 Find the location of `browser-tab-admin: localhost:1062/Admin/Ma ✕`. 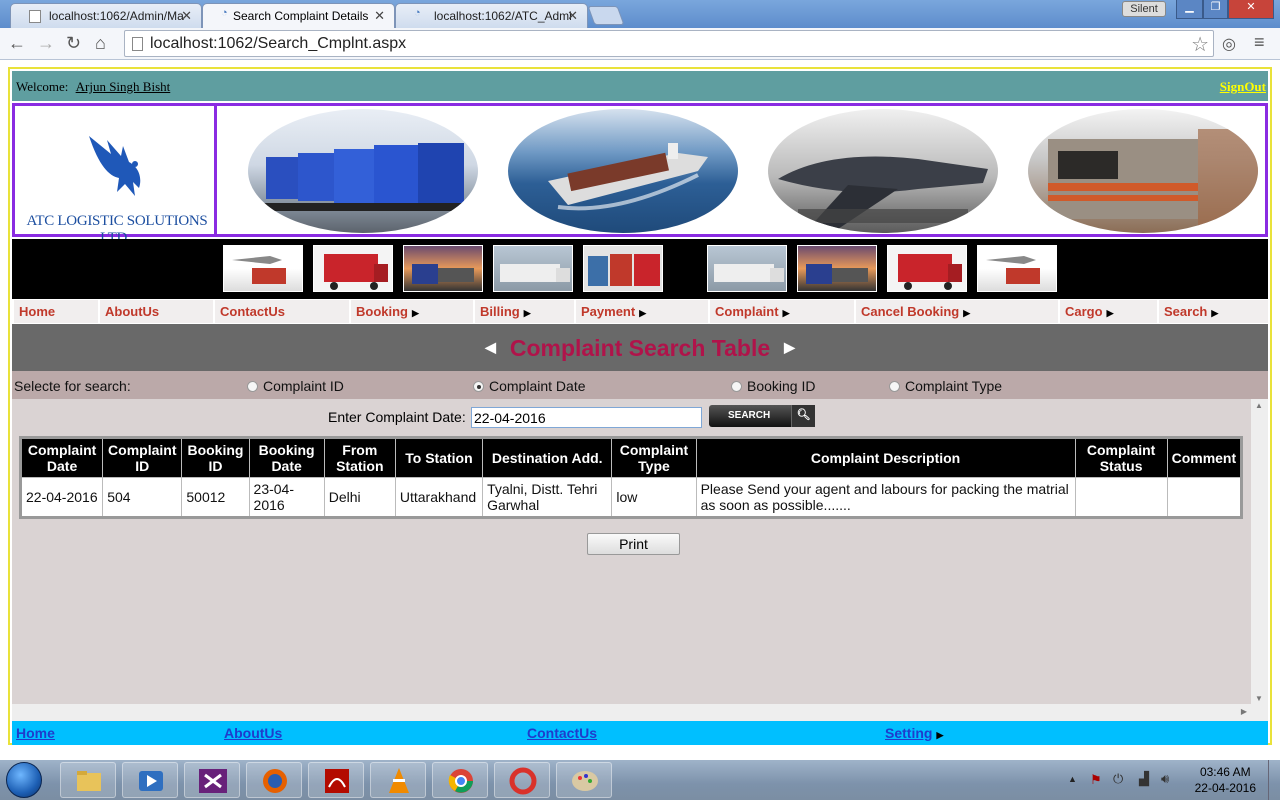

browser-tab-admin: localhost:1062/Admin/Ma ✕ is located at coordinates (106, 15).